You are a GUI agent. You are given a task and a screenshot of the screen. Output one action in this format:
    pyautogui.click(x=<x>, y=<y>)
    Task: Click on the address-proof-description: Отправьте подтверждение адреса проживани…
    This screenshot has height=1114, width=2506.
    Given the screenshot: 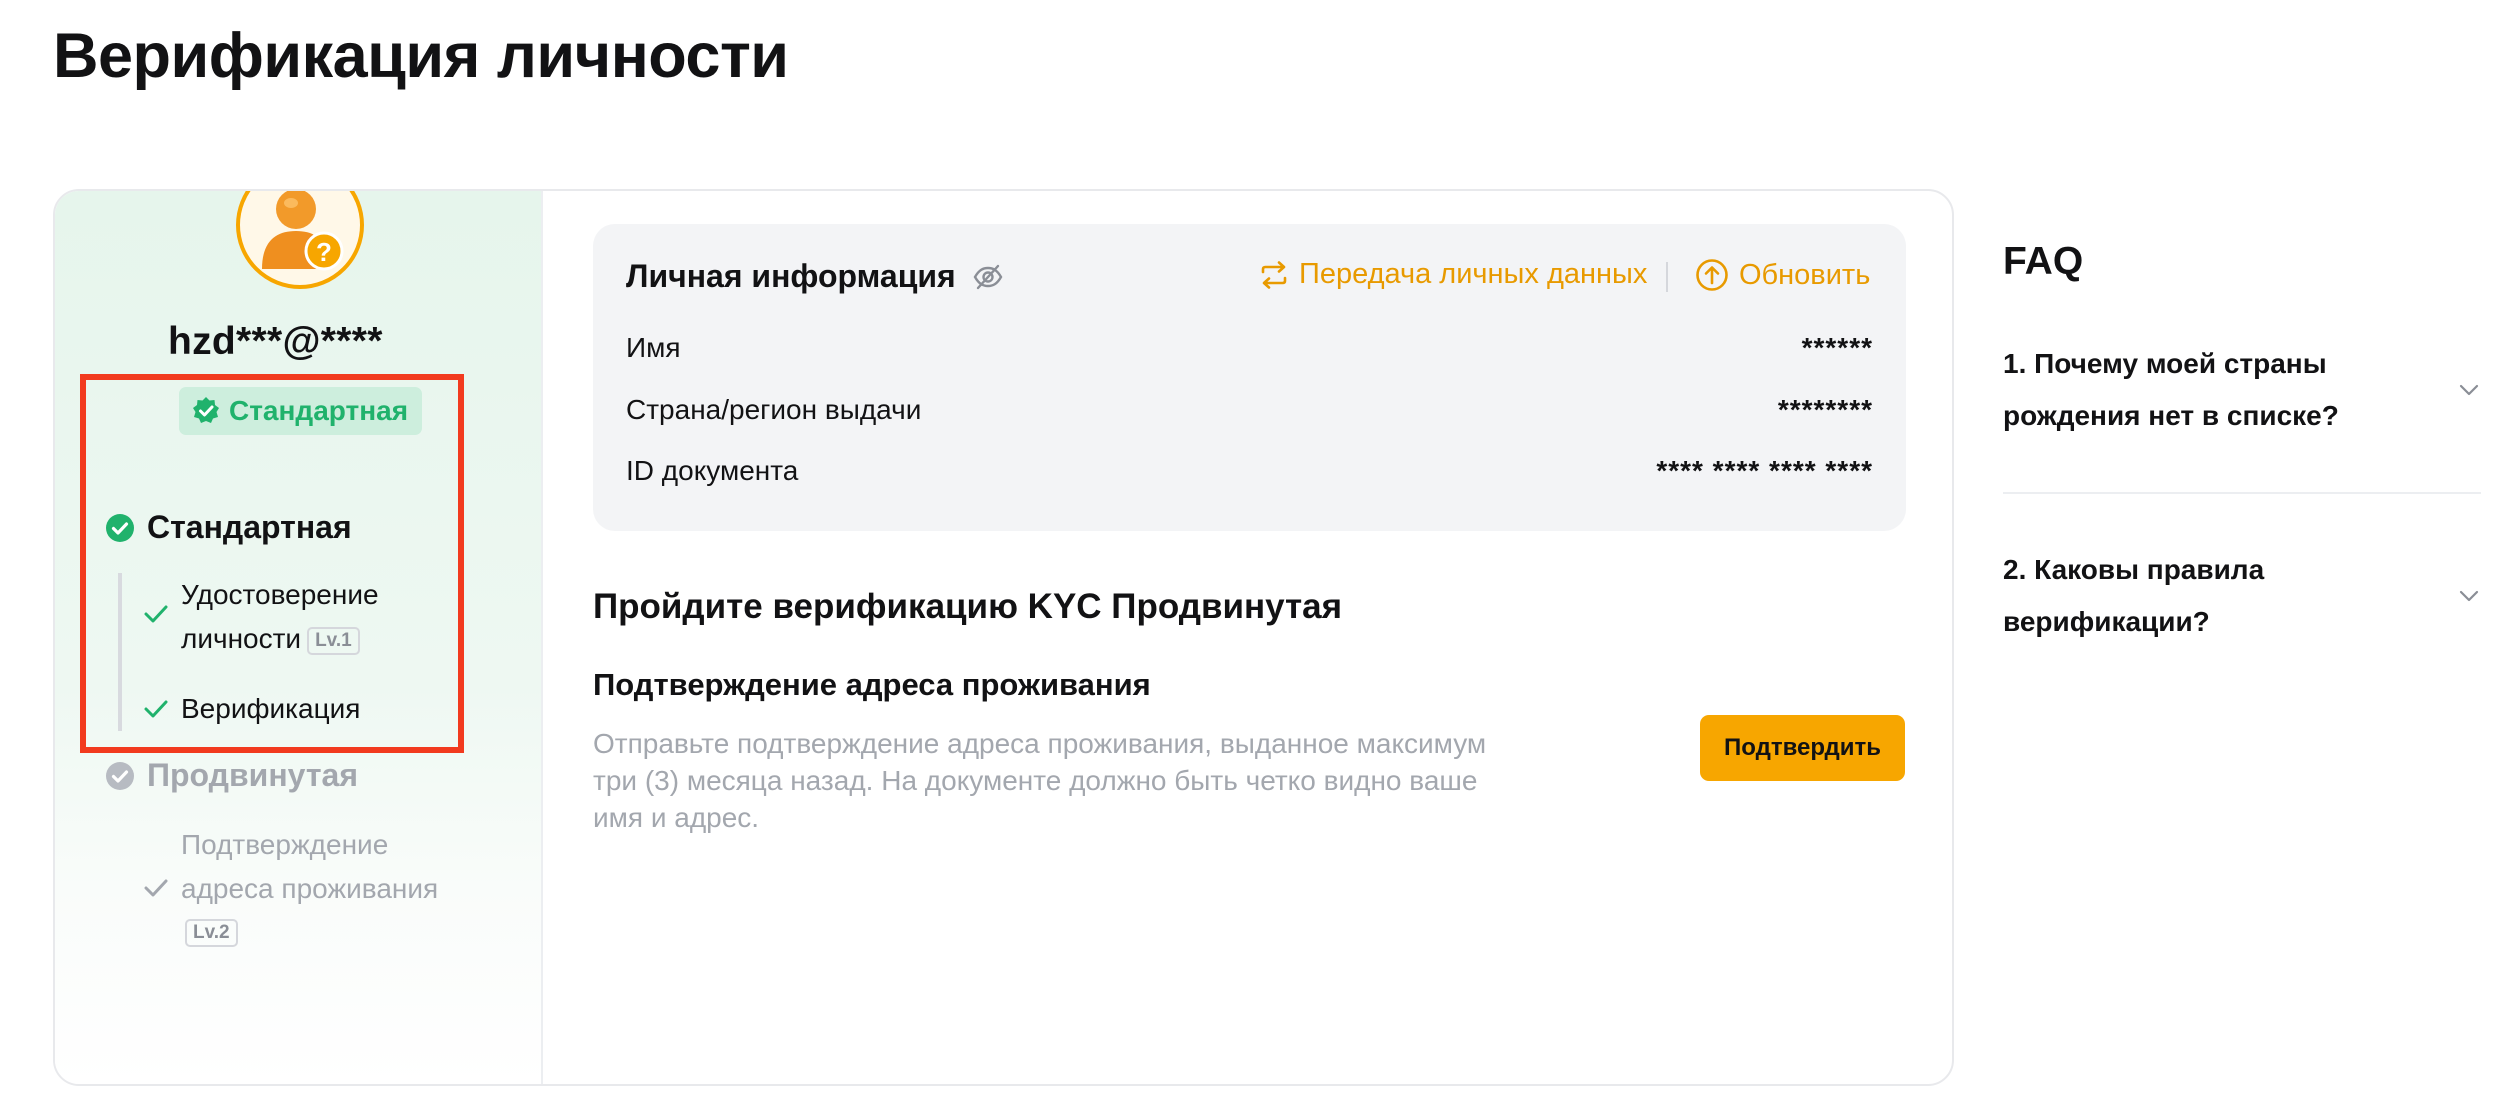 What is the action you would take?
    pyautogui.click(x=1040, y=780)
    